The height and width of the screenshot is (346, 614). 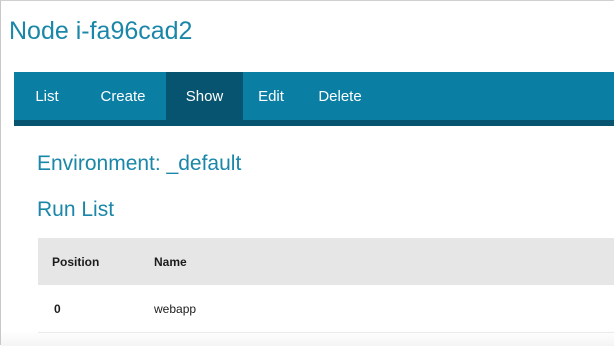 What do you see at coordinates (271, 96) in the screenshot?
I see `nav-edit-tab: Edit` at bounding box center [271, 96].